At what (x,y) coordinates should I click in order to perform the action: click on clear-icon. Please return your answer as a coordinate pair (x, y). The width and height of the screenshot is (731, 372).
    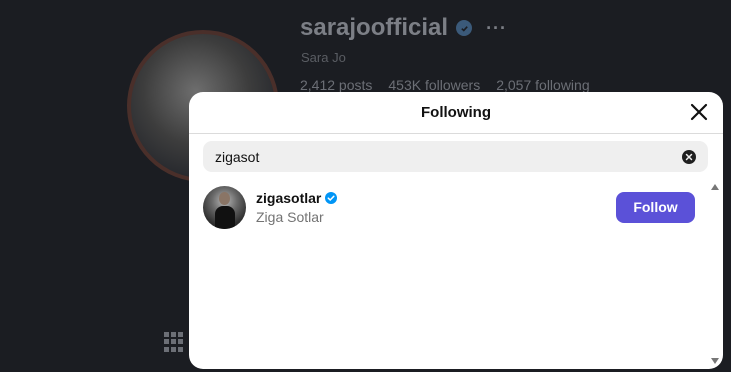
    Looking at the image, I should click on (689, 156).